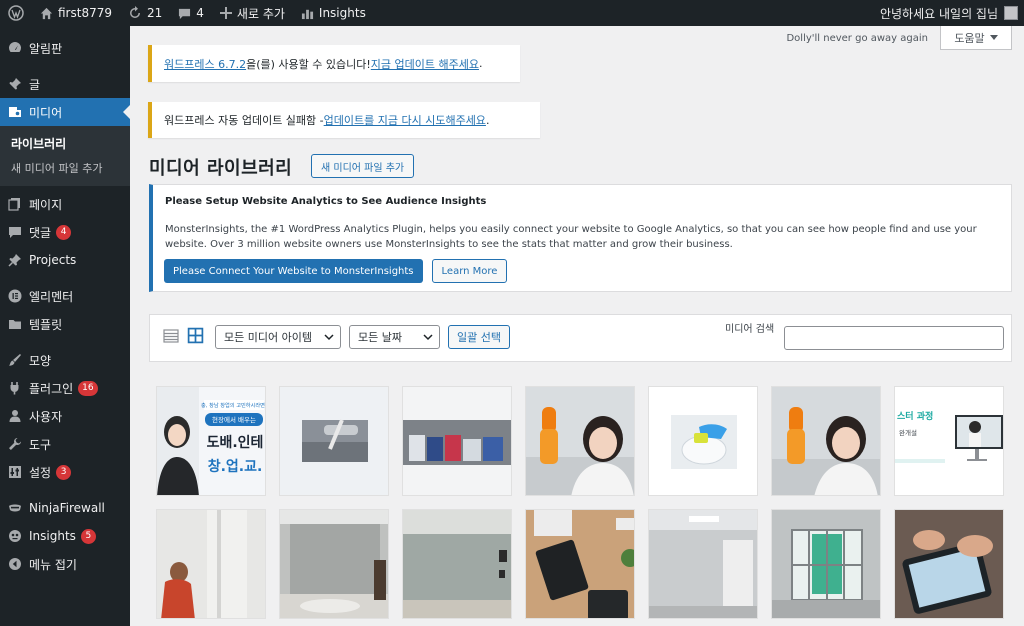  I want to click on media-search-input, so click(894, 338).